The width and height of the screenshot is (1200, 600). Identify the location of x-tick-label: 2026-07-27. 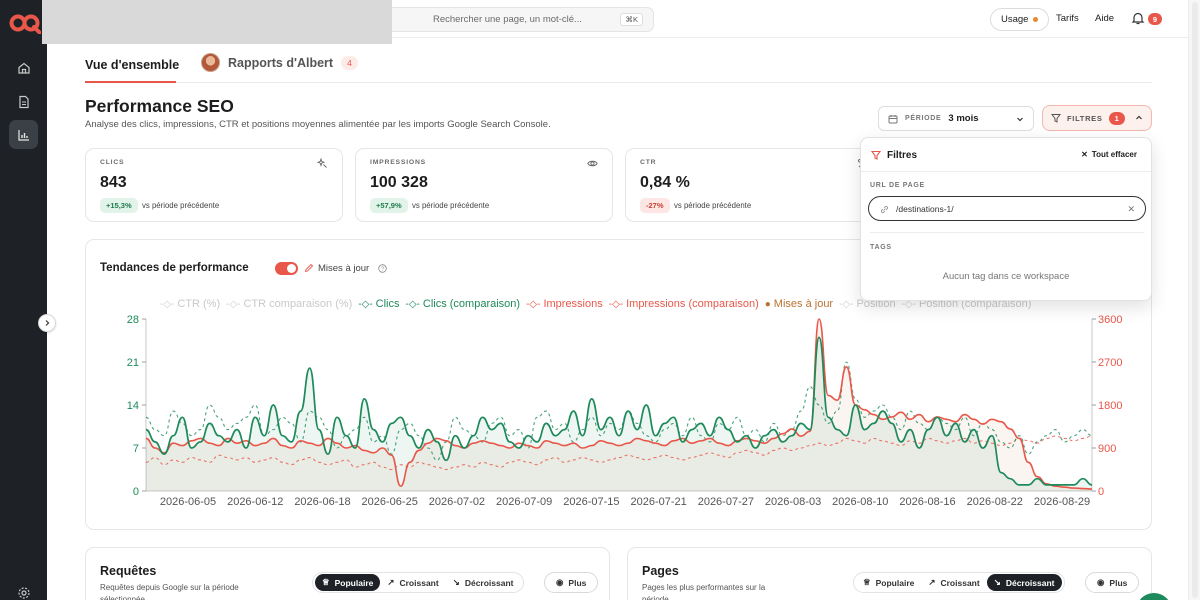
(726, 502).